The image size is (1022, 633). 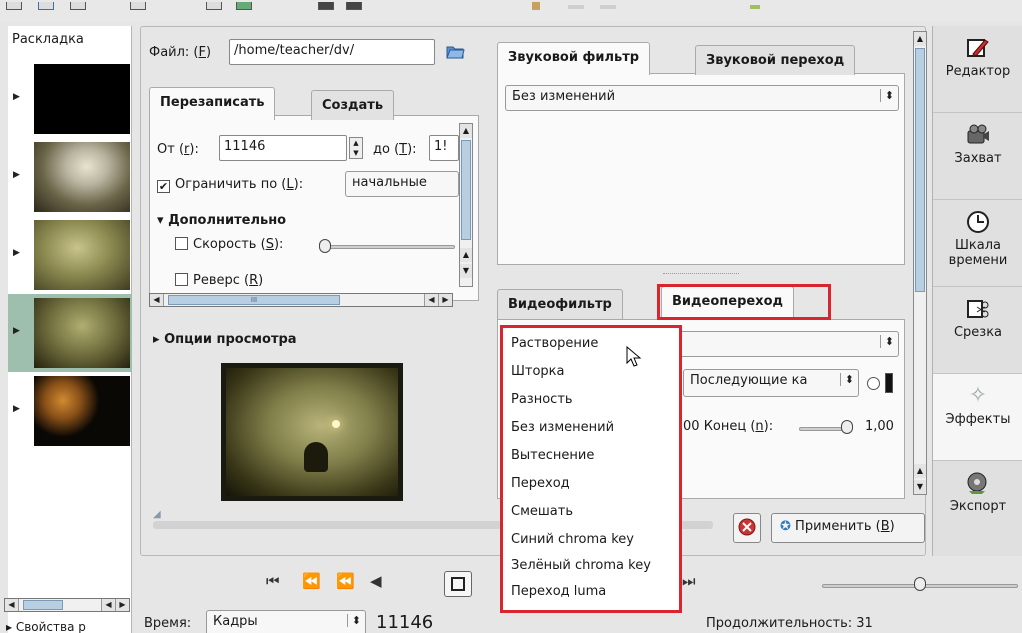 What do you see at coordinates (560, 304) in the screenshot?
I see `tab-video-filter: Видеофильтр` at bounding box center [560, 304].